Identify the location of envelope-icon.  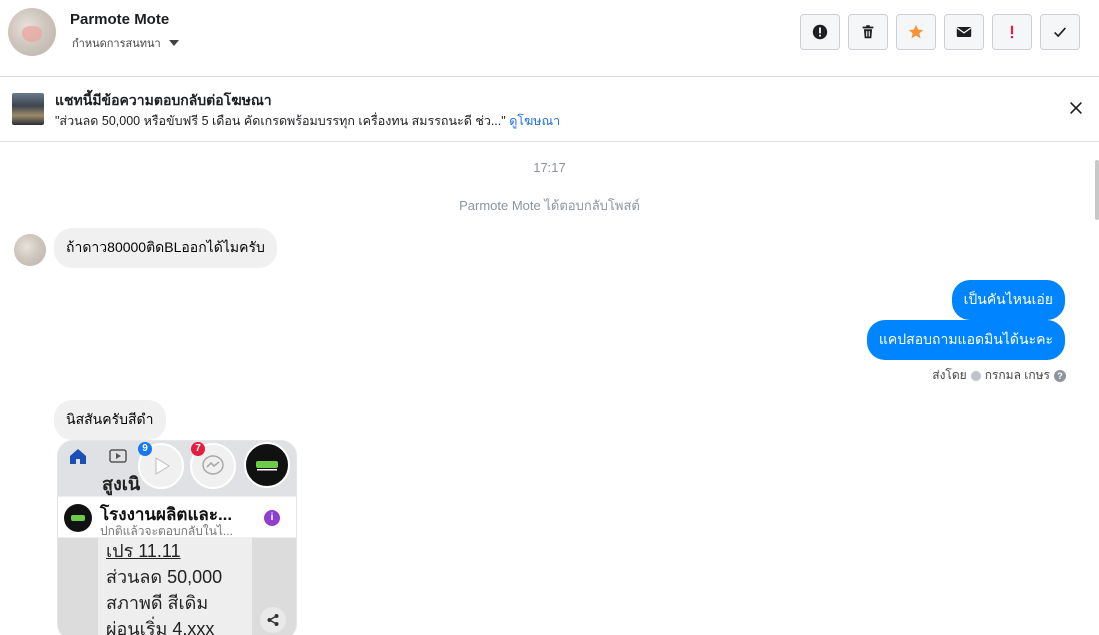
(964, 32).